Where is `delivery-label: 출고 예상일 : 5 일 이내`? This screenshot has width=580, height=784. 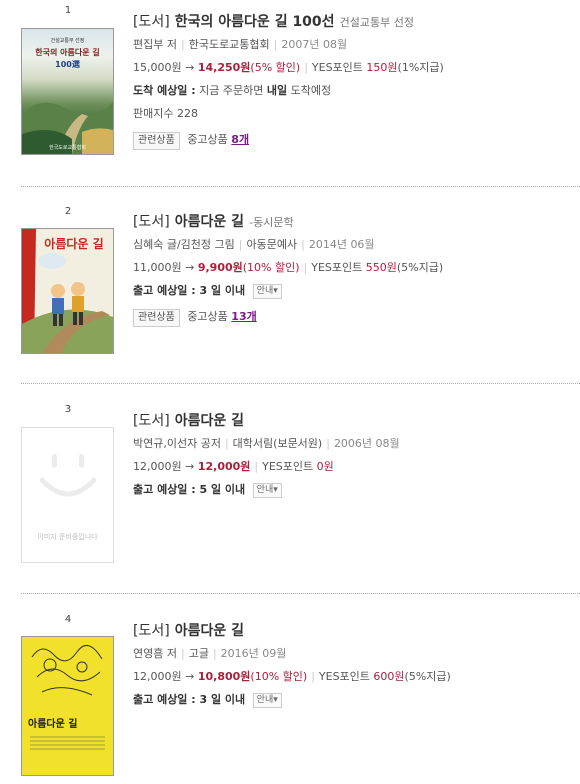 delivery-label: 출고 예상일 : 5 일 이내 is located at coordinates (189, 489).